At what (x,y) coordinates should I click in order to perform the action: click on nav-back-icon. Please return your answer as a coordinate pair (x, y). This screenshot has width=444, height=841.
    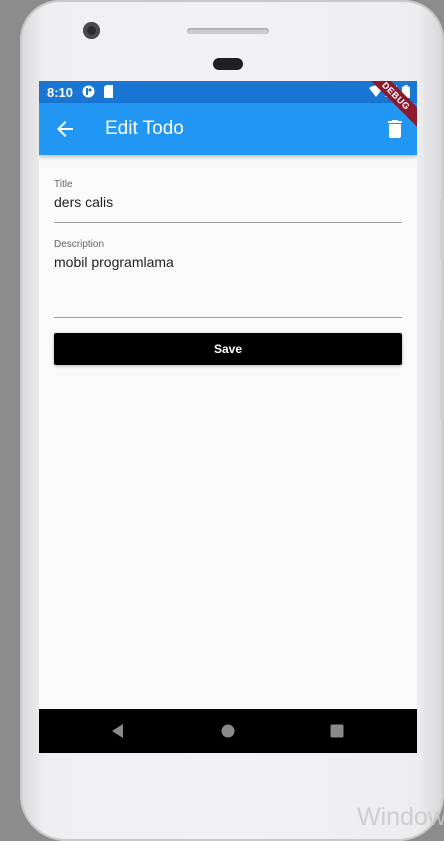
    Looking at the image, I should click on (118, 731).